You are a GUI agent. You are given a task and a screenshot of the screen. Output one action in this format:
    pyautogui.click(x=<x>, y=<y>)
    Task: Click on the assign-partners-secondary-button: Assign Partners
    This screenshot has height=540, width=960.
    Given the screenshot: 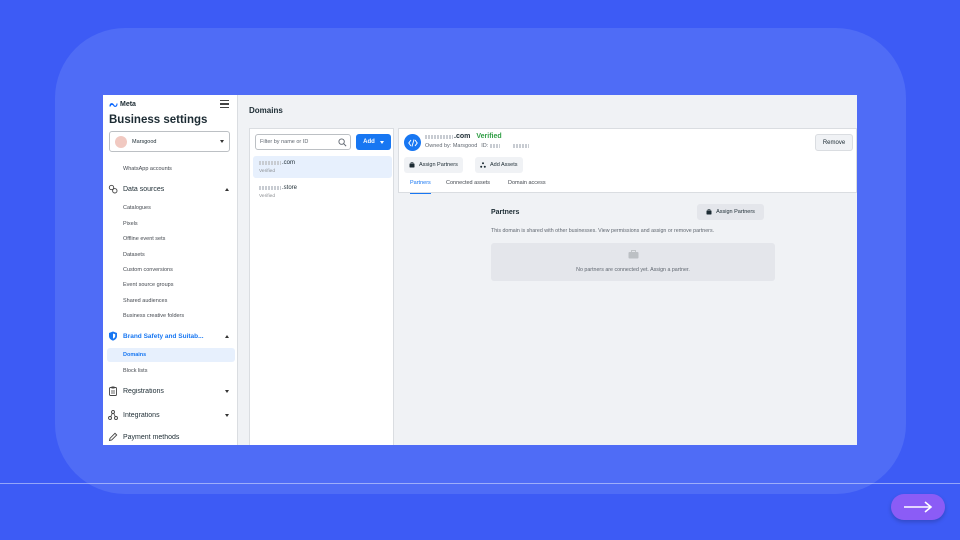 What is the action you would take?
    pyautogui.click(x=730, y=212)
    